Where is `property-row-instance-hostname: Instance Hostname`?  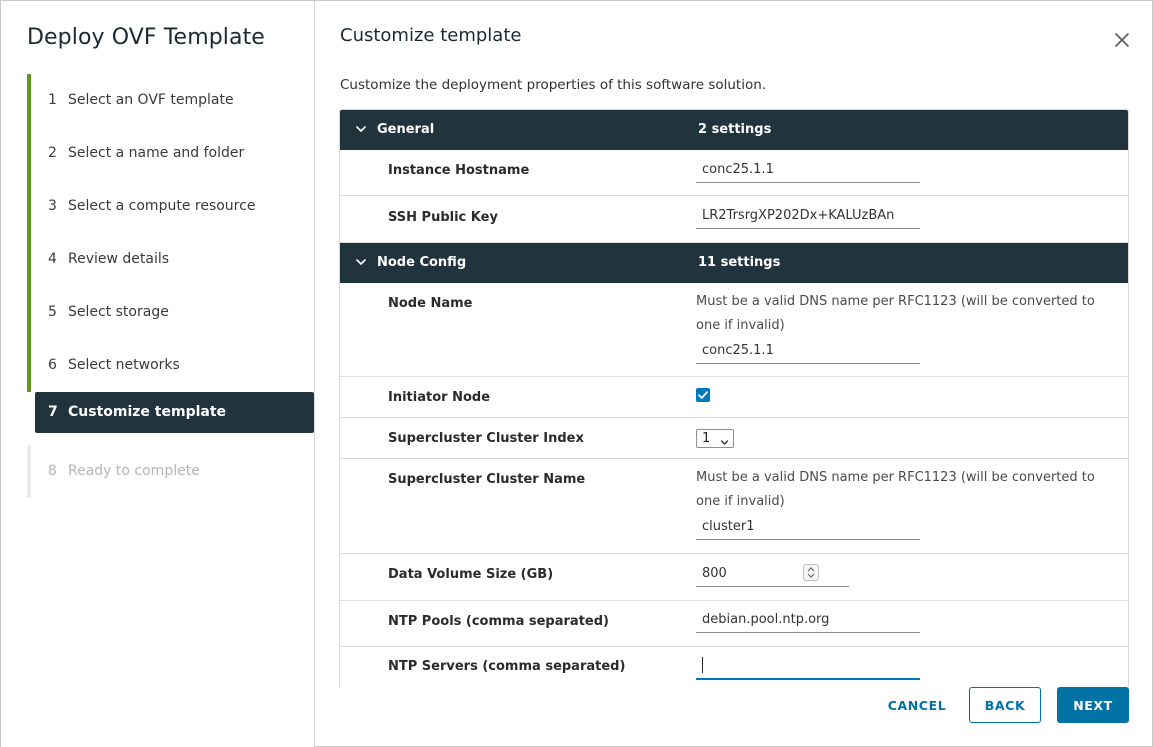
property-row-instance-hostname: Instance Hostname is located at coordinates (734, 173).